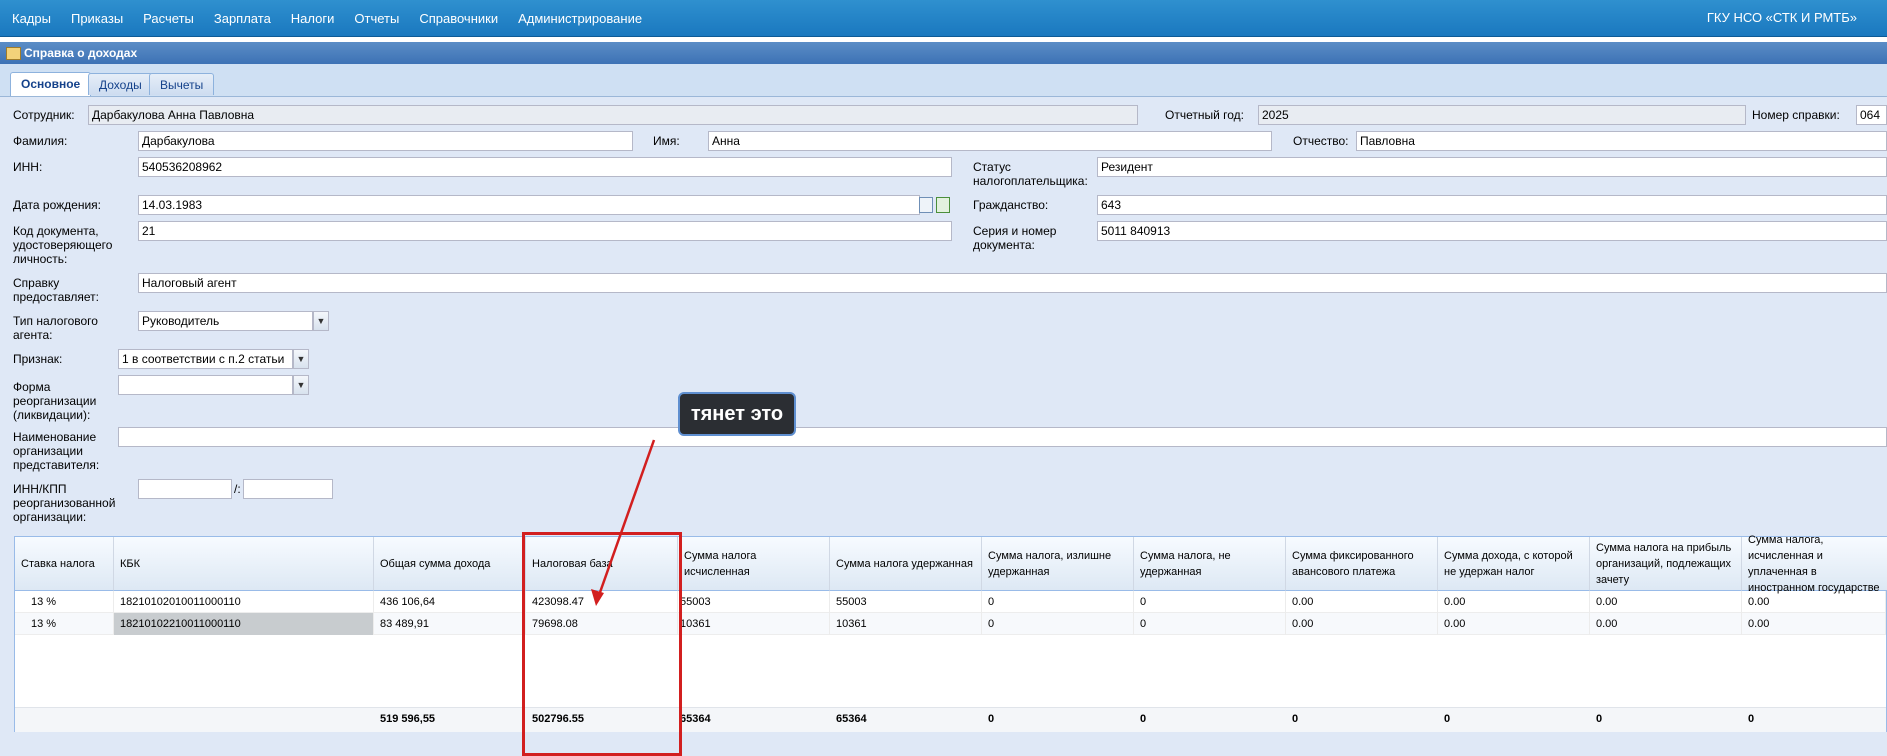  I want to click on provider-label-line2: предоставляет:, so click(56, 297).